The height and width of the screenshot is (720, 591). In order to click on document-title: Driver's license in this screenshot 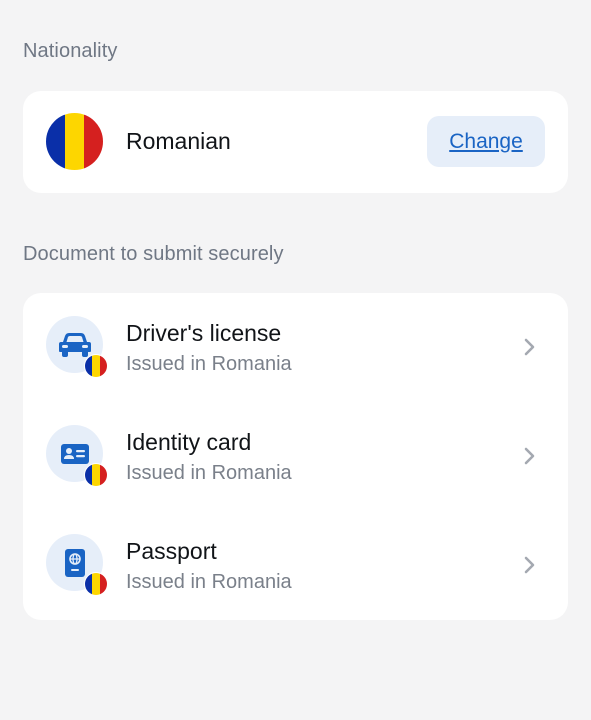, I will do `click(204, 333)`.